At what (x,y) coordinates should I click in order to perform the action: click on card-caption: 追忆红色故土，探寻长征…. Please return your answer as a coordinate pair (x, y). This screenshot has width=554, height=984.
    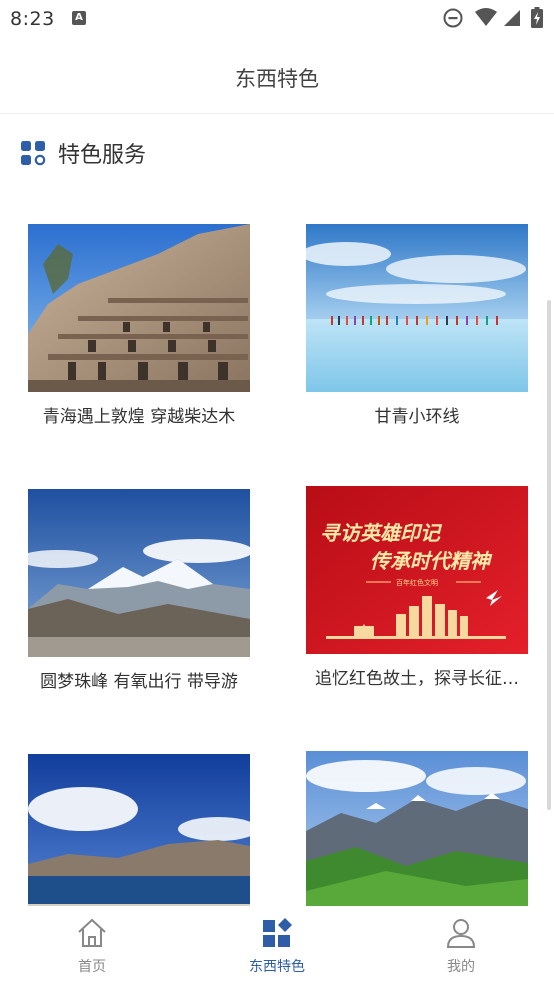
    Looking at the image, I should click on (417, 679).